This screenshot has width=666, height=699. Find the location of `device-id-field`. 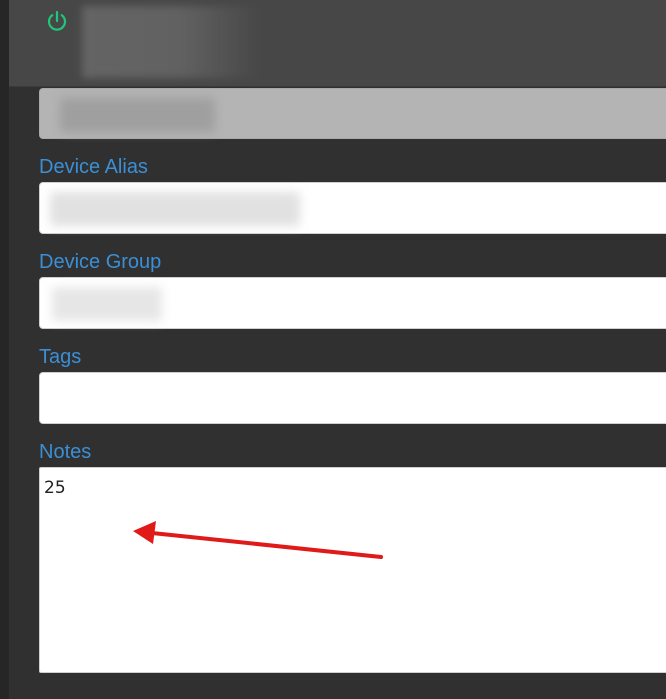

device-id-field is located at coordinates (352, 113).